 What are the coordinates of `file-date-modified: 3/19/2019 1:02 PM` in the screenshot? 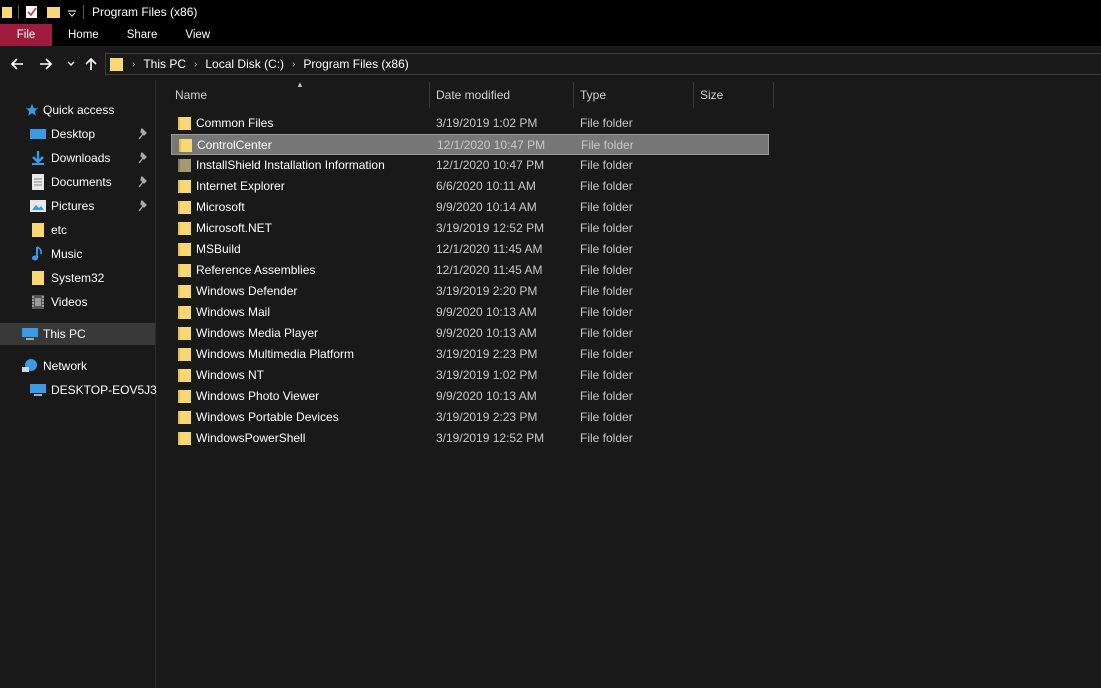 It's located at (487, 123).